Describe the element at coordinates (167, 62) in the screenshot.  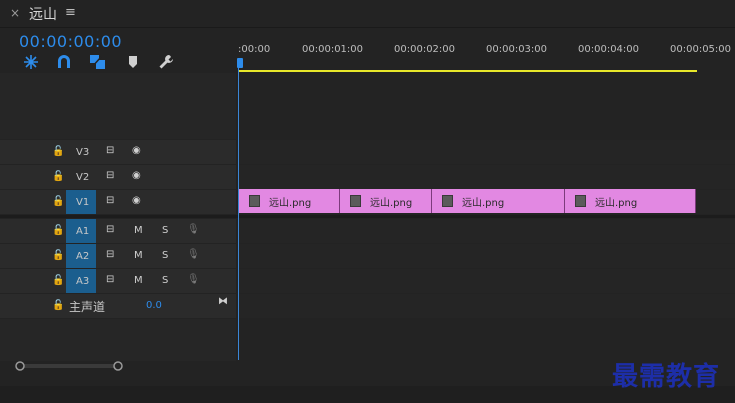
I see `wrench-icon` at that location.